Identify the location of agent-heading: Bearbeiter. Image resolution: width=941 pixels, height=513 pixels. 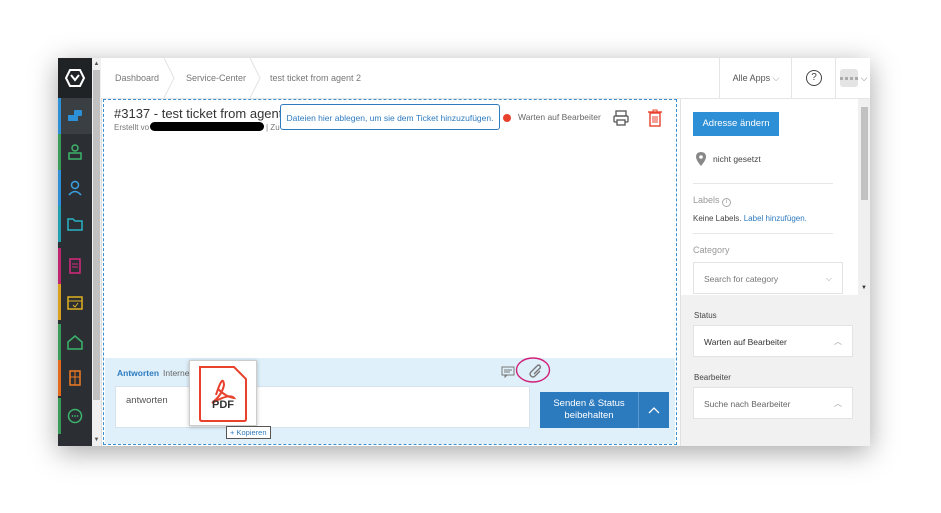
(712, 377).